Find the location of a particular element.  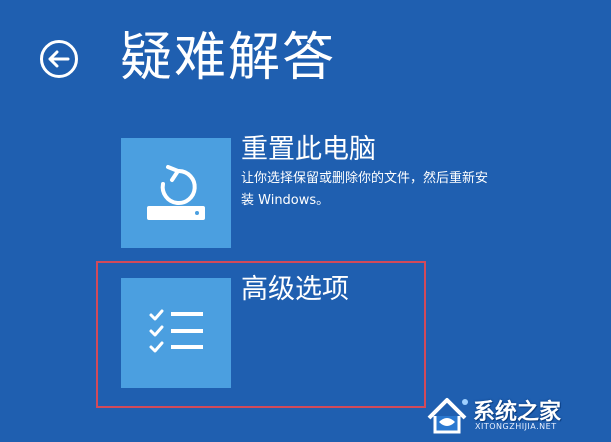

watermark-url: XITONGZHIJIA.NET is located at coordinates (516, 426).